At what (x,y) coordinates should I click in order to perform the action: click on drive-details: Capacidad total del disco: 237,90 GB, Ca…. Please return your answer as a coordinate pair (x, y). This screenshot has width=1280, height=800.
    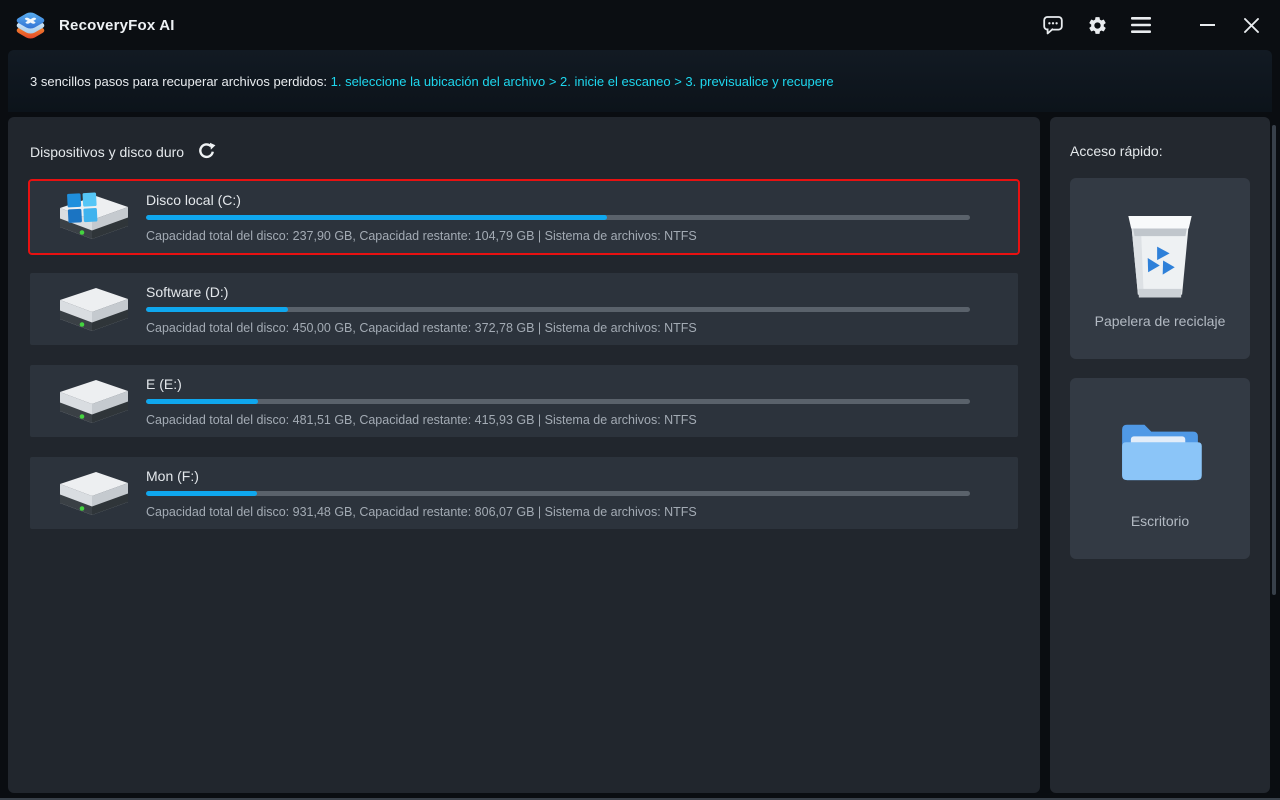
    Looking at the image, I should click on (421, 235).